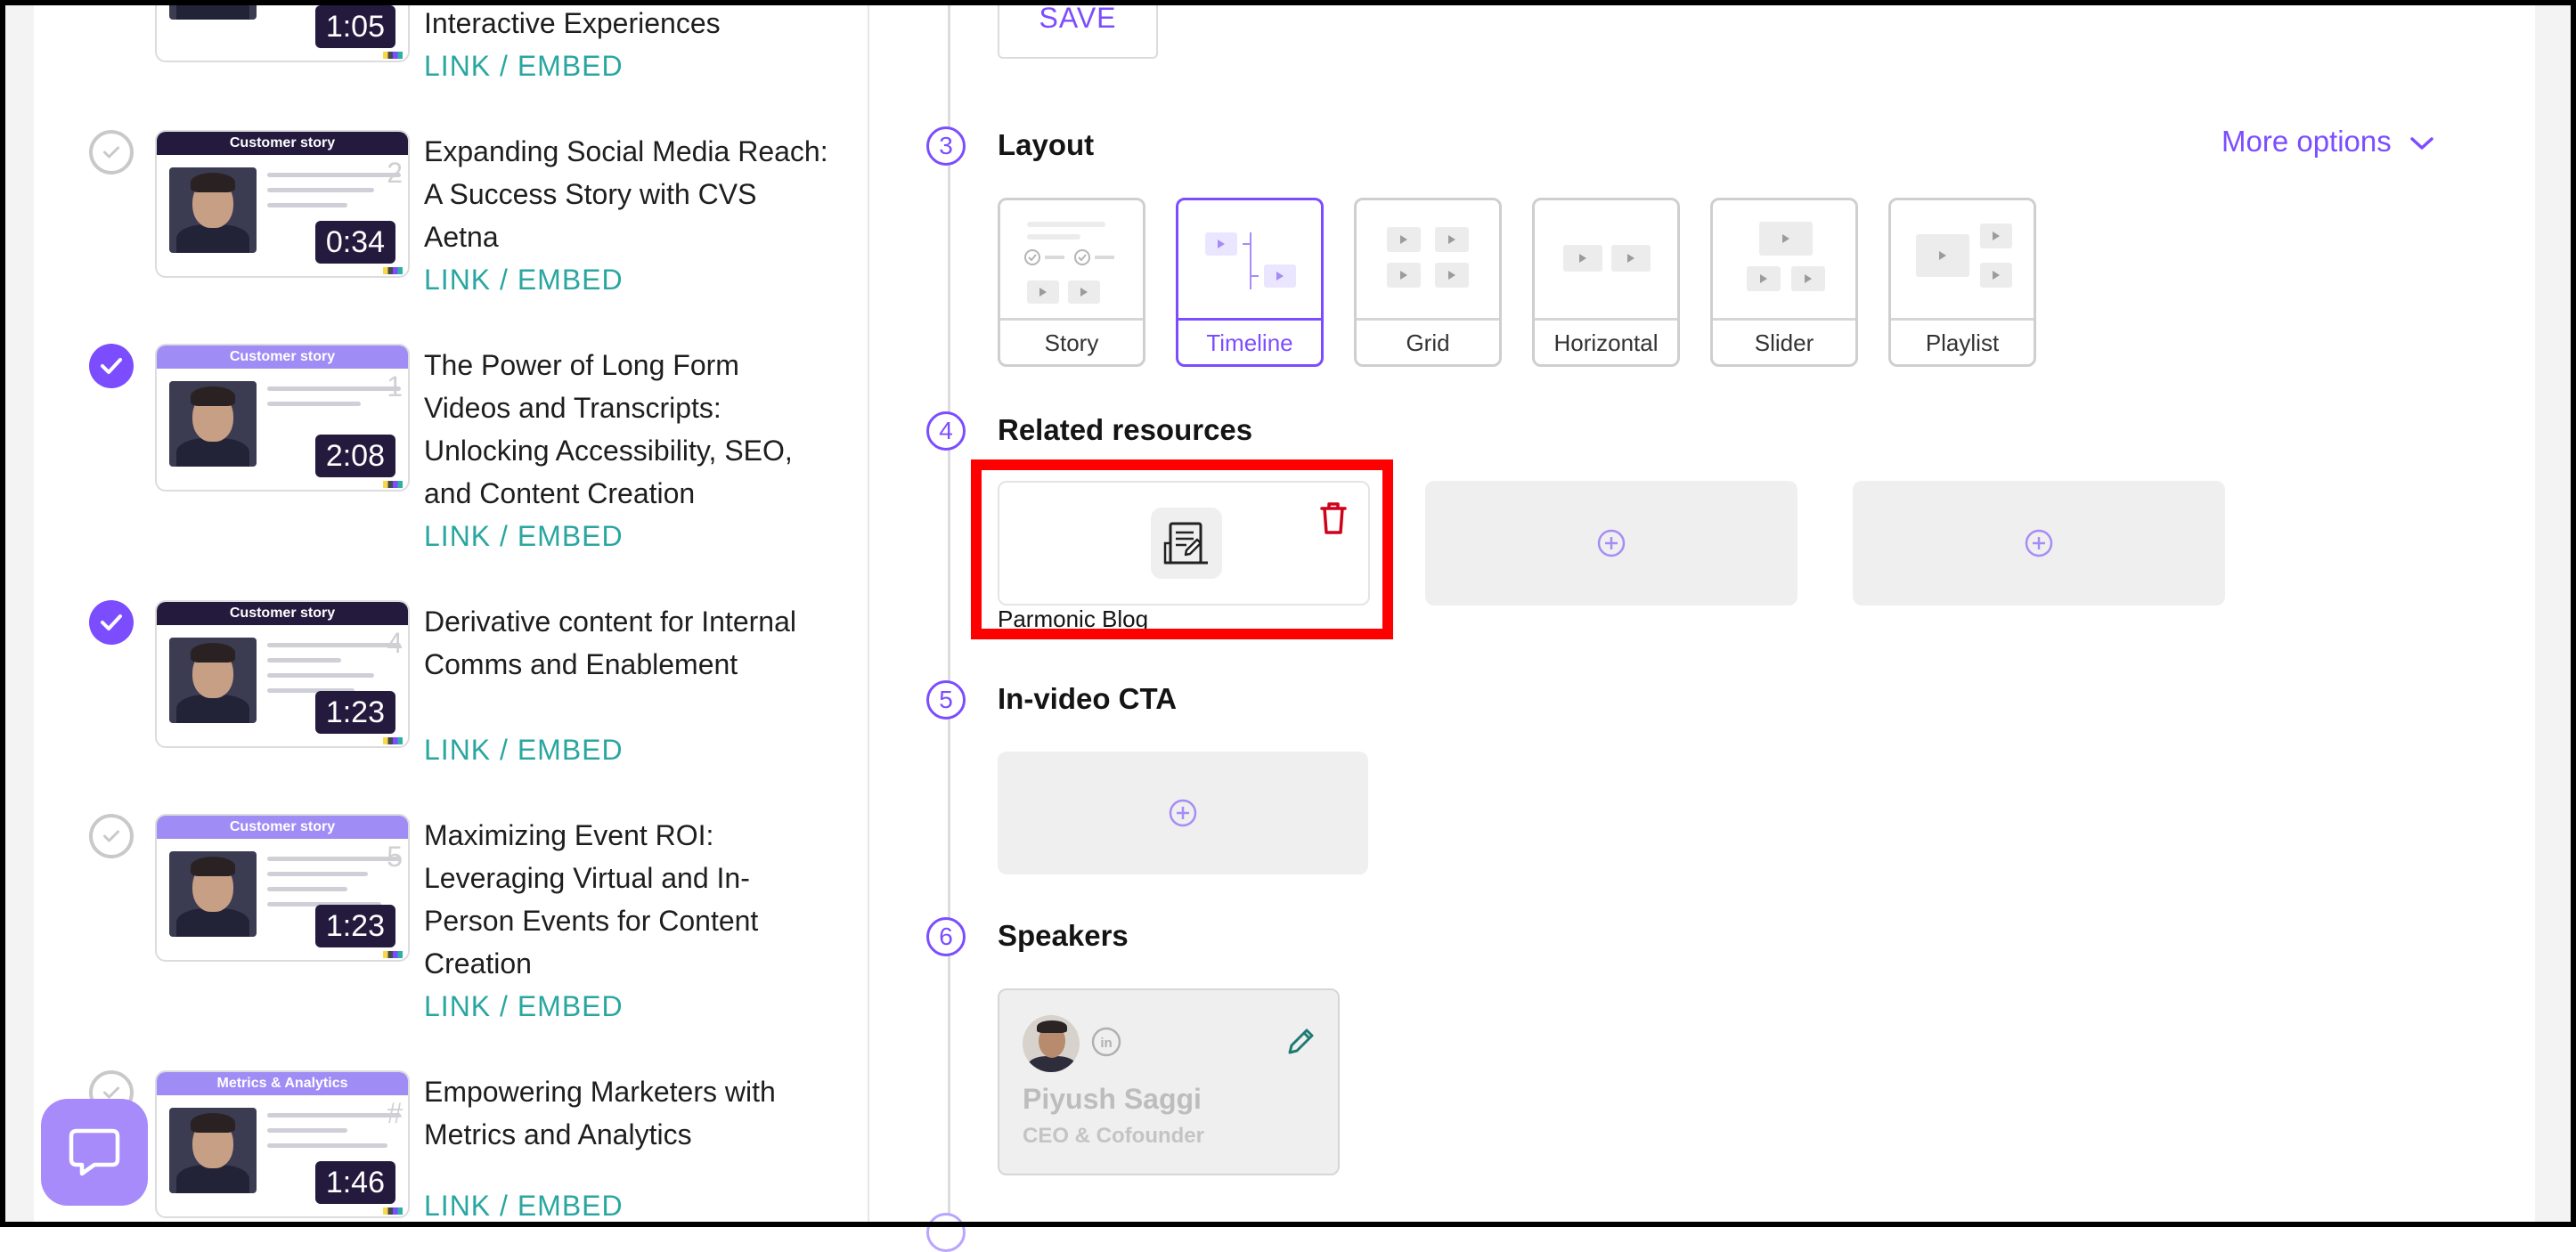 The image size is (2576, 1252). I want to click on duration-badge: 1:46, so click(354, 1182).